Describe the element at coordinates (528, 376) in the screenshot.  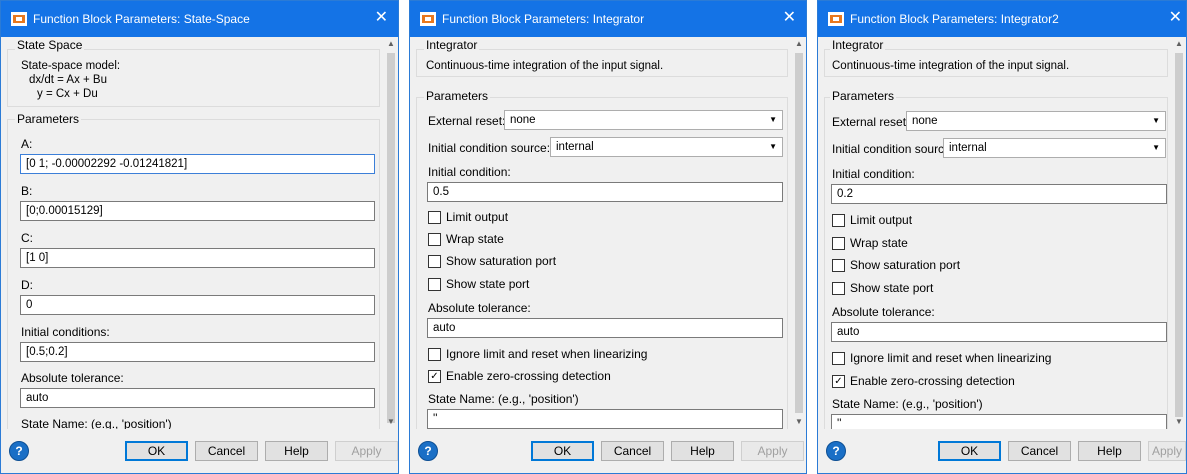
I see `checkbox-label: Enable zero-crossing detection` at that location.